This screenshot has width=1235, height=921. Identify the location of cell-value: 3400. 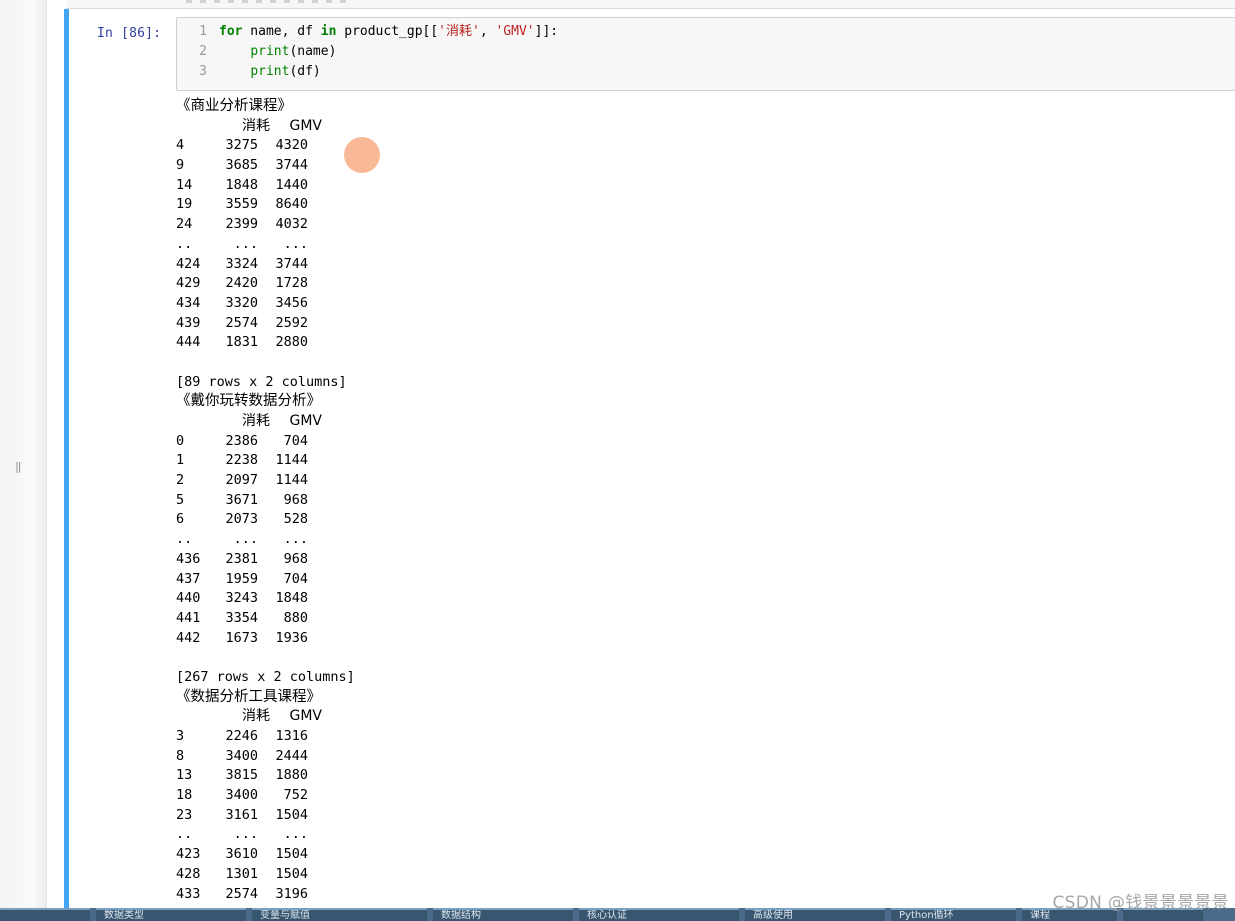
(241, 755).